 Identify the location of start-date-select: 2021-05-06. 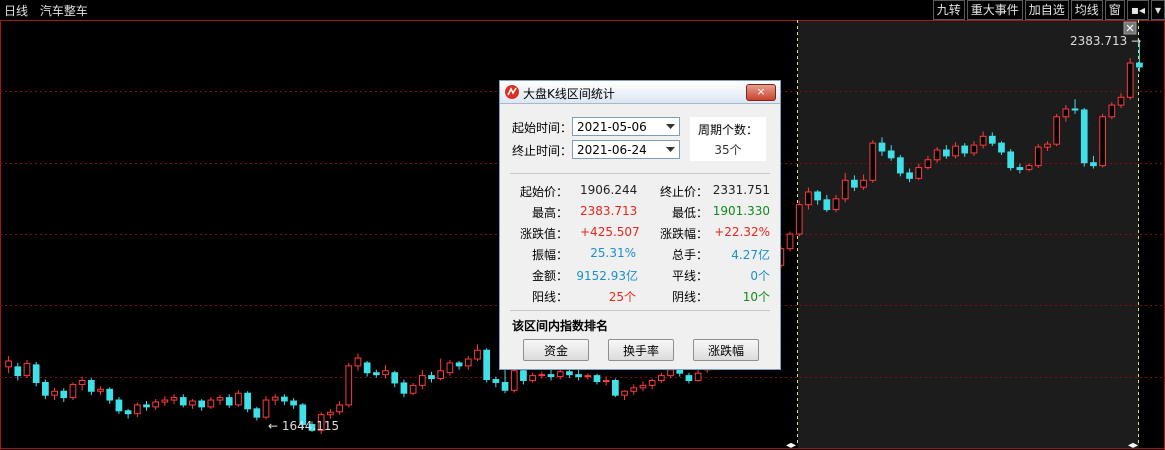
(626, 126).